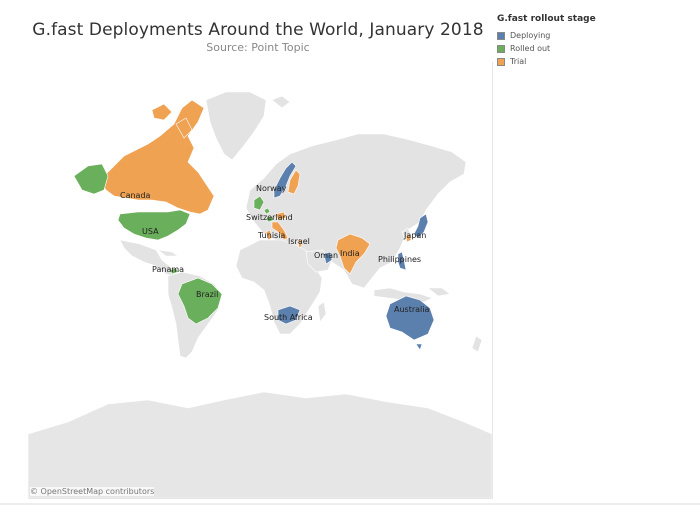 The image size is (700, 505). Describe the element at coordinates (168, 253) in the screenshot. I see `cuba` at that location.